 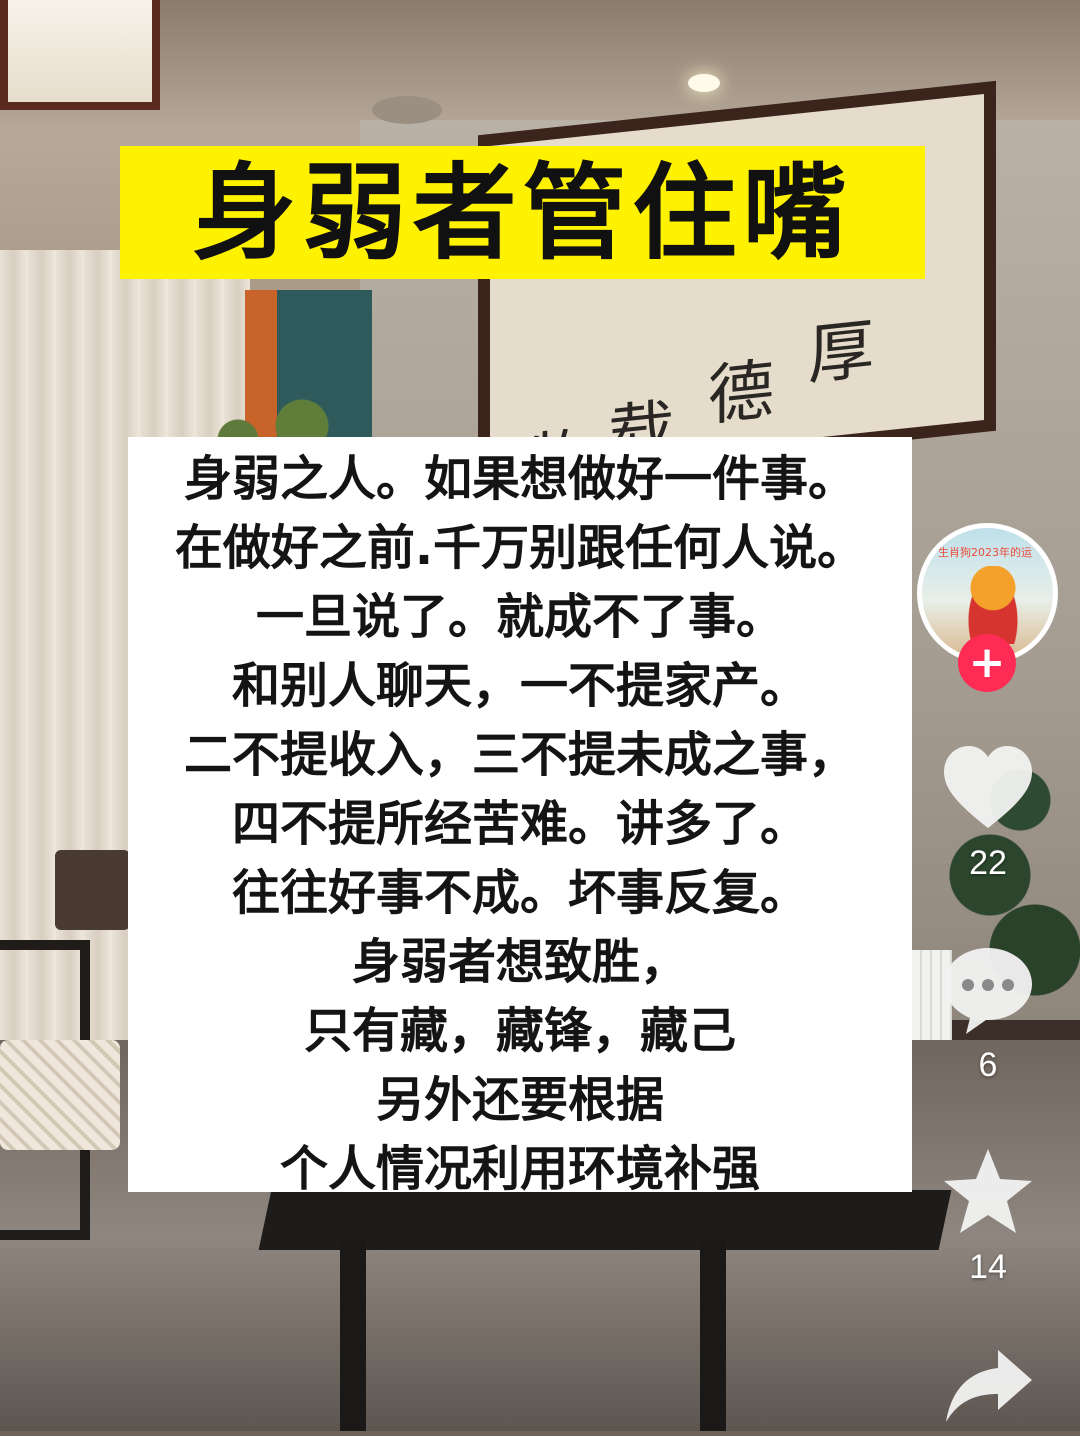 I want to click on body-line: 身弱者想致胜，, so click(x=519, y=962).